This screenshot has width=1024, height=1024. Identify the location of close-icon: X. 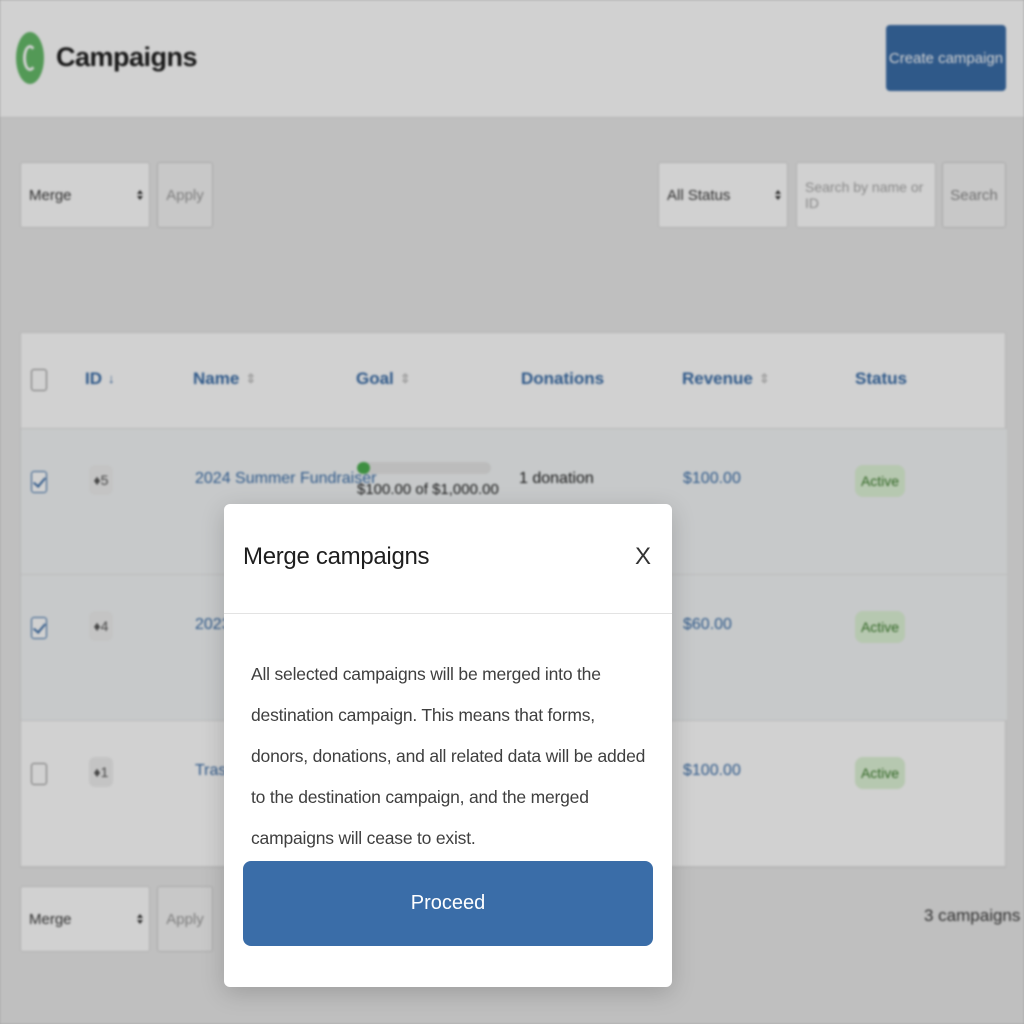
(643, 557).